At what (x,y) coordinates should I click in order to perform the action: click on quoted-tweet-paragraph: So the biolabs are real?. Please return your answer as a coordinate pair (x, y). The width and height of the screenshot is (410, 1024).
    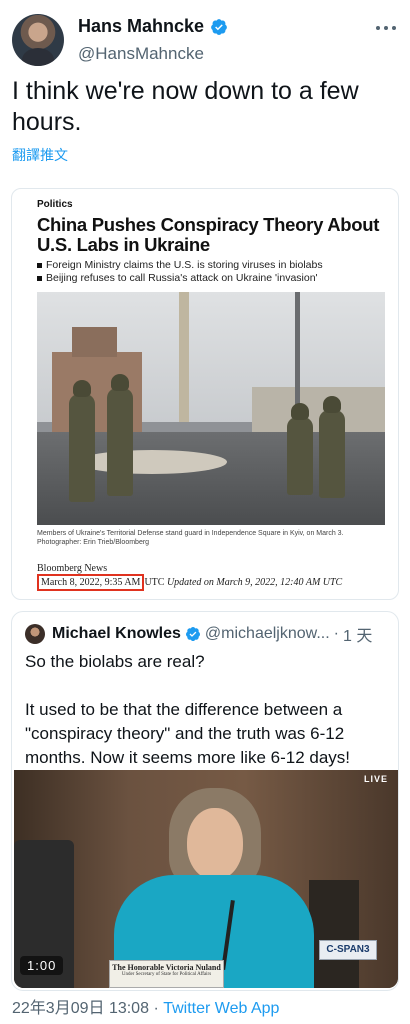
    Looking at the image, I should click on (115, 661).